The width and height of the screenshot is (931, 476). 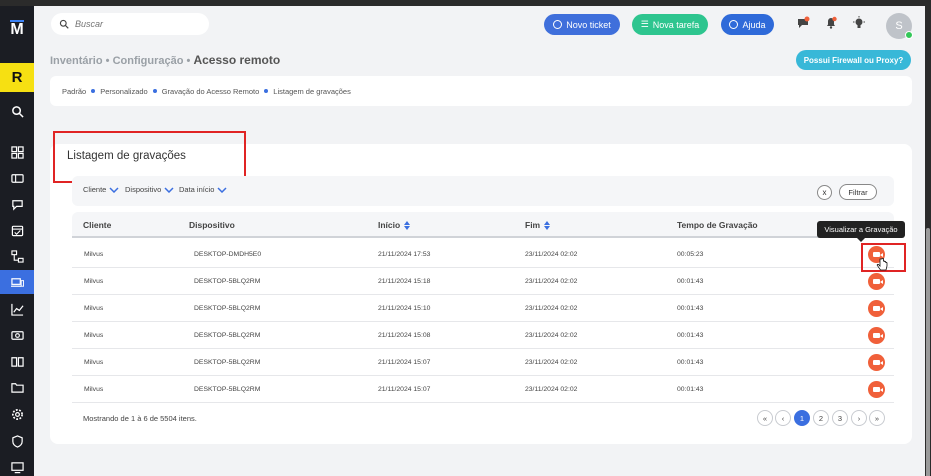 I want to click on page-last-button: », so click(x=877, y=418).